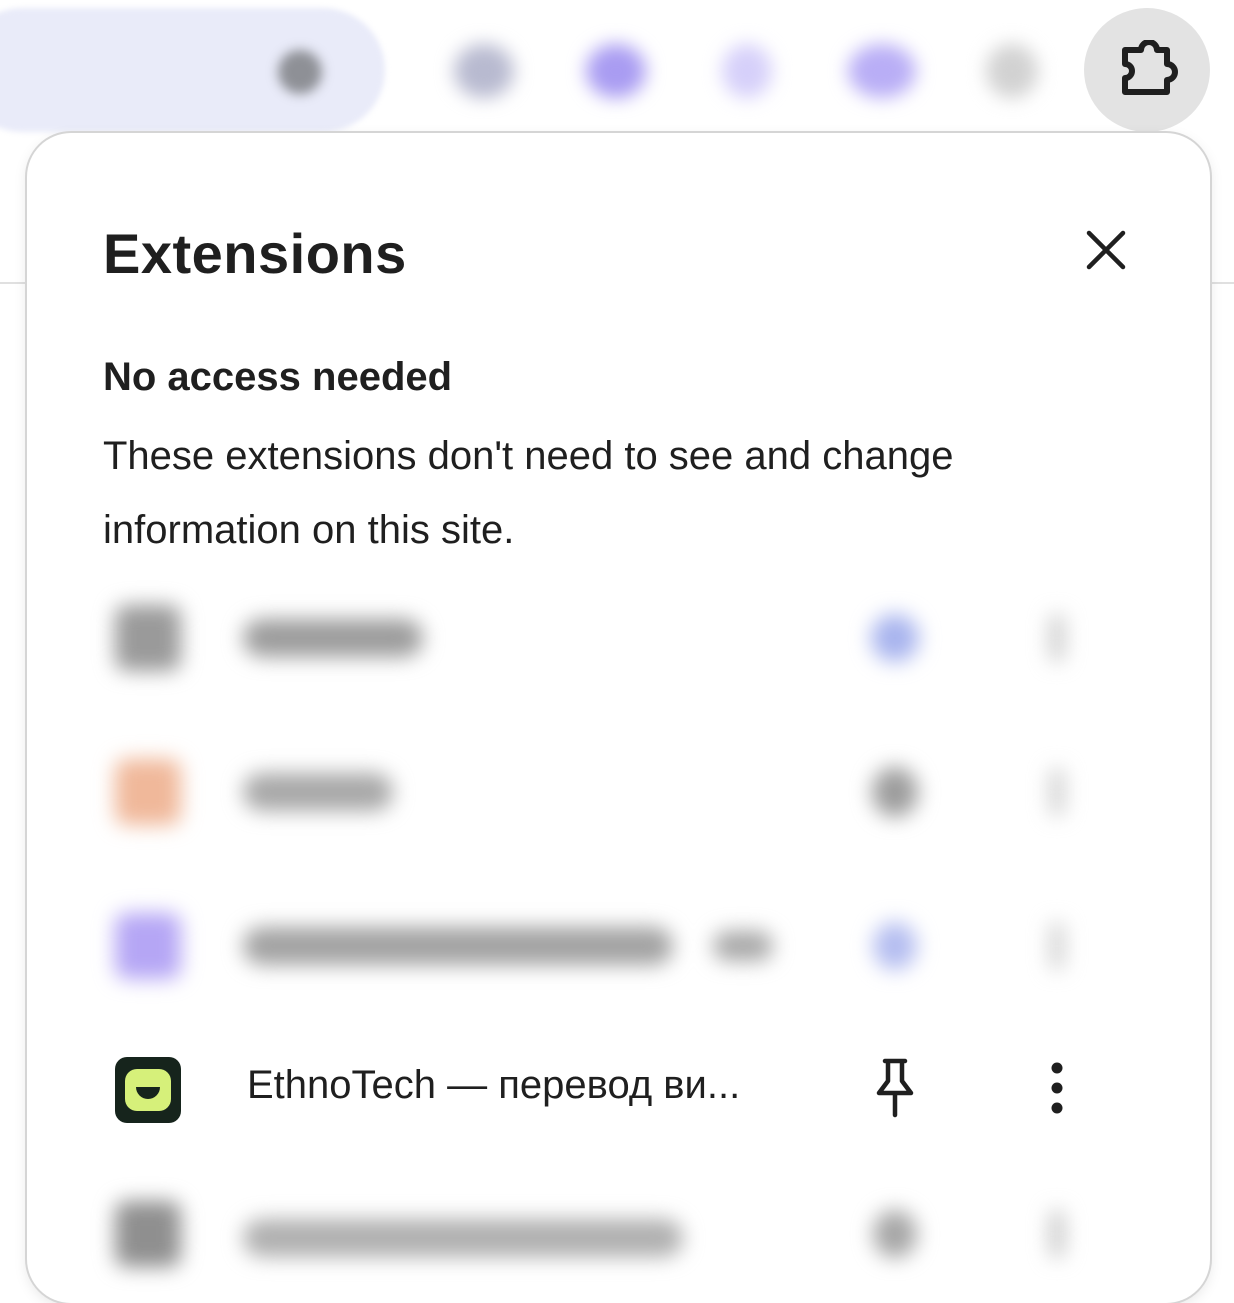 The image size is (1234, 1303). Describe the element at coordinates (255, 253) in the screenshot. I see `popup-title: Extensions` at that location.